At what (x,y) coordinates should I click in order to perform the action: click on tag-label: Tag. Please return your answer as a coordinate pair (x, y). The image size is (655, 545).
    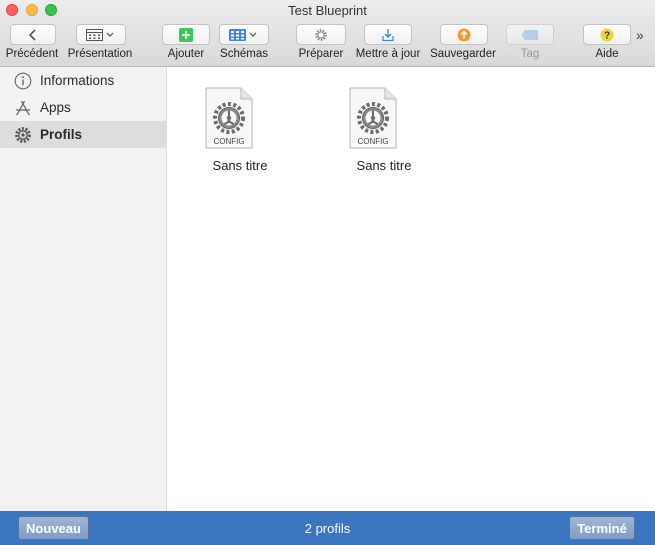
    Looking at the image, I should click on (530, 54).